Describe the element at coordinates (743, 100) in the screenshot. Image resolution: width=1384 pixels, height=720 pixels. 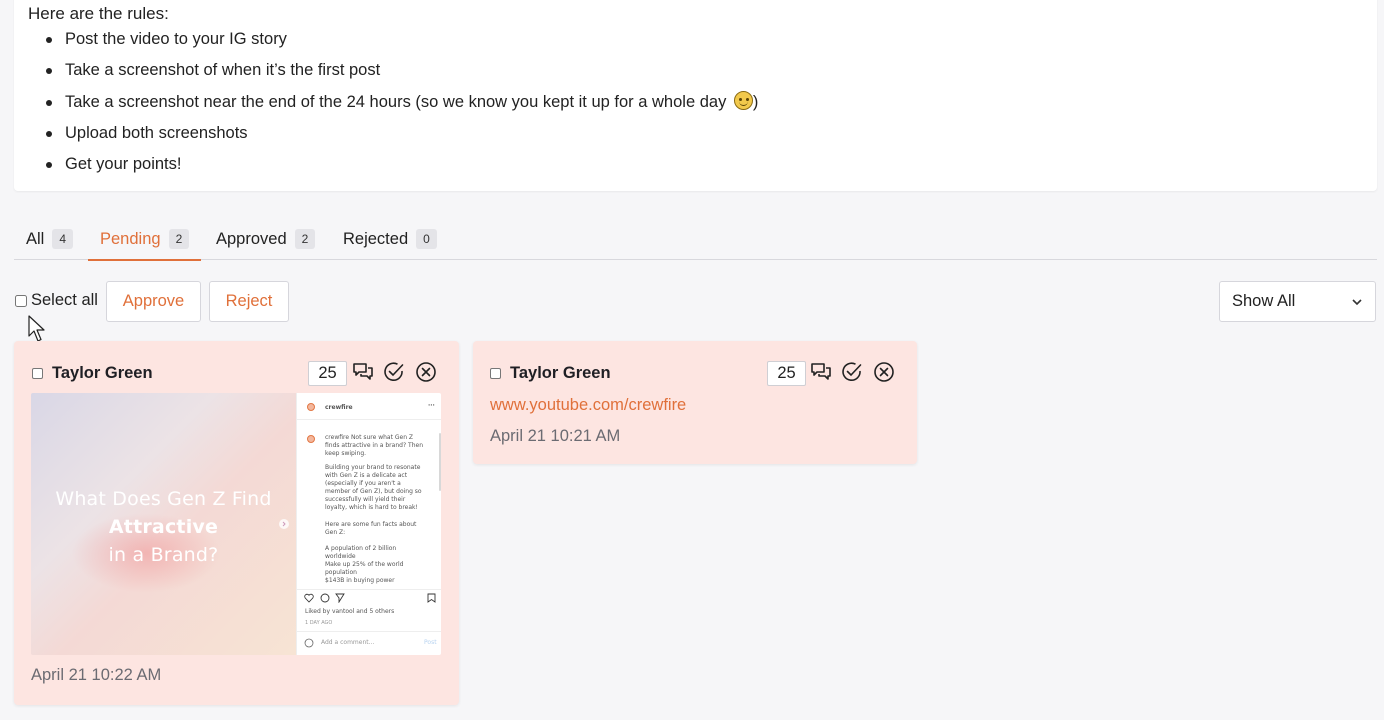
I see `smiley-emoji-icon` at that location.